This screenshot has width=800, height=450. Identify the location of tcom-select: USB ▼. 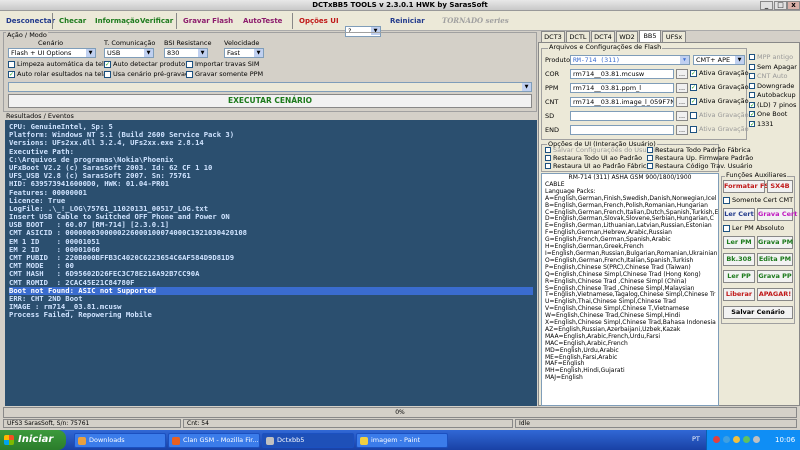
(129, 53).